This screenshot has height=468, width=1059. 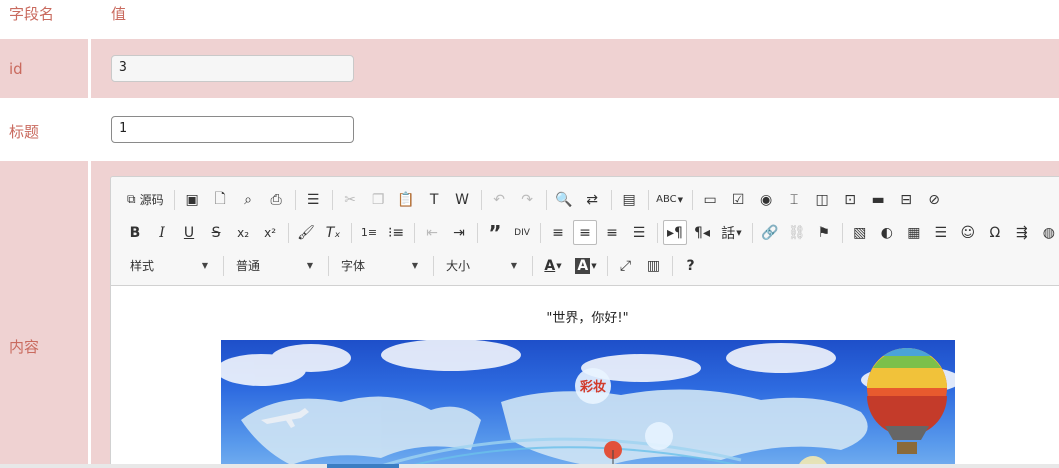 What do you see at coordinates (670, 199) in the screenshot?
I see `spellcheck-icon: ABC ▼` at bounding box center [670, 199].